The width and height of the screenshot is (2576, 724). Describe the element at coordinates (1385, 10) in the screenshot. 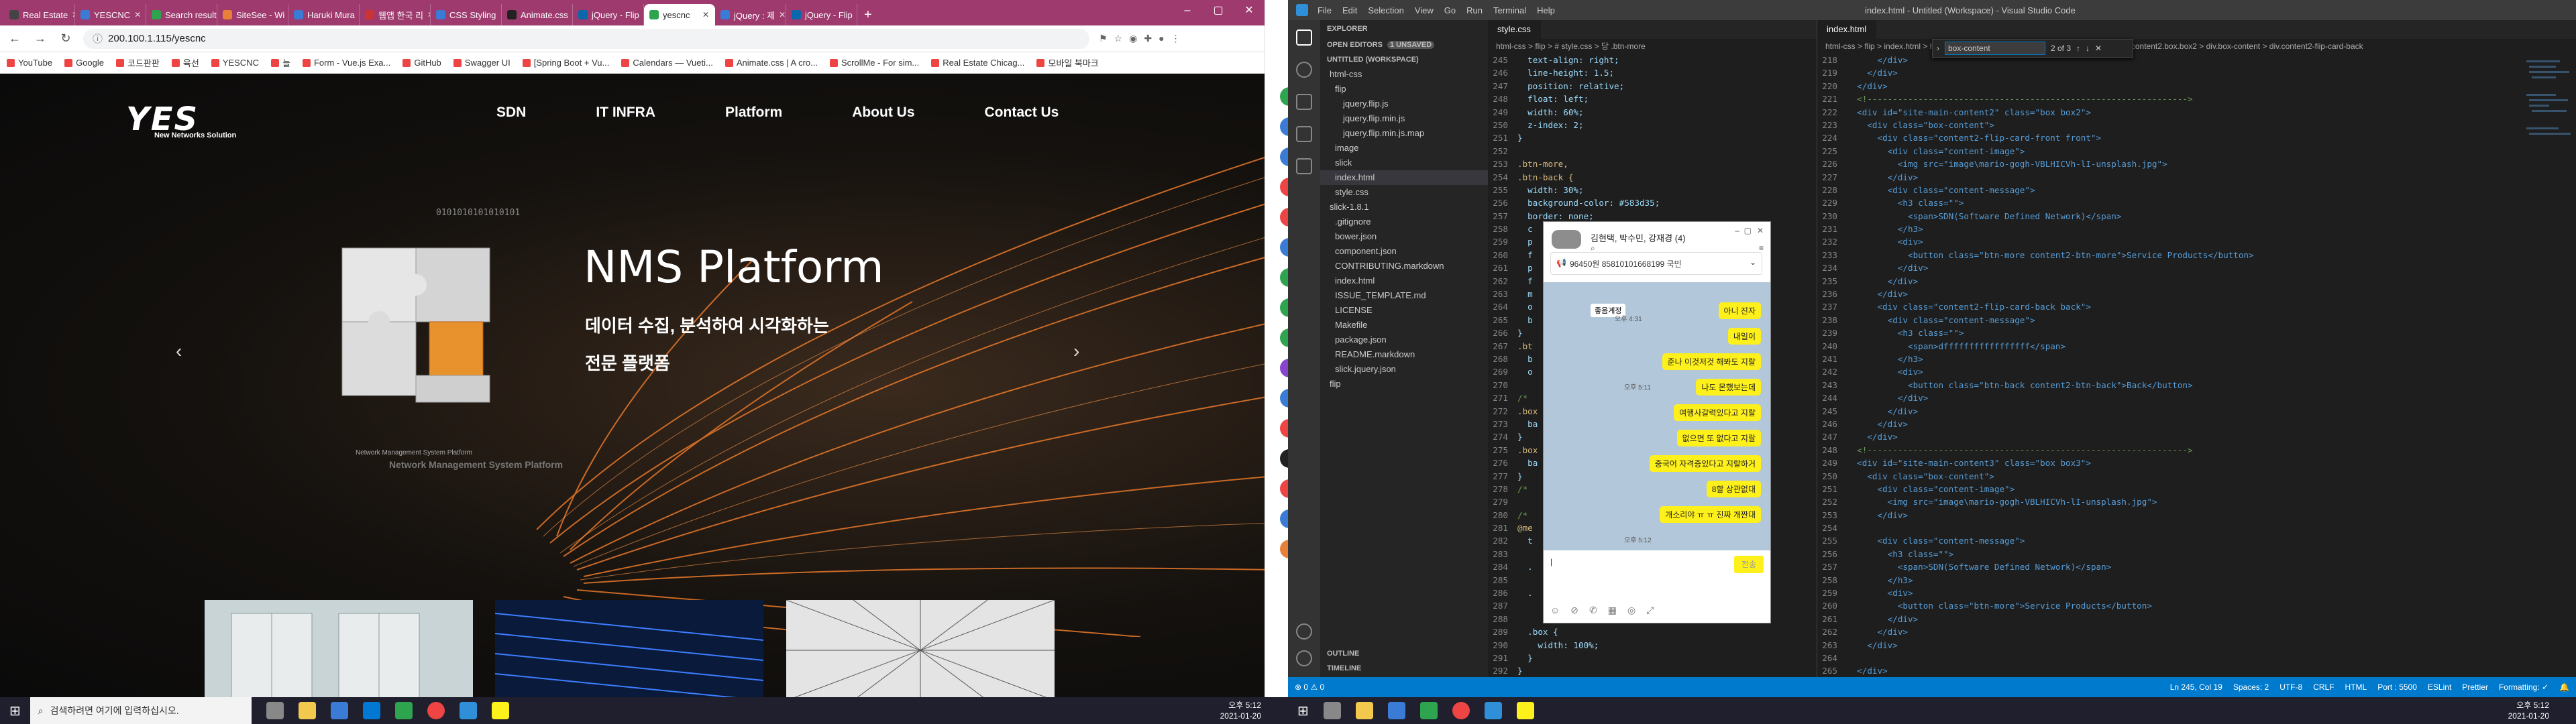

I see `vscode-menu-item: Selection` at that location.